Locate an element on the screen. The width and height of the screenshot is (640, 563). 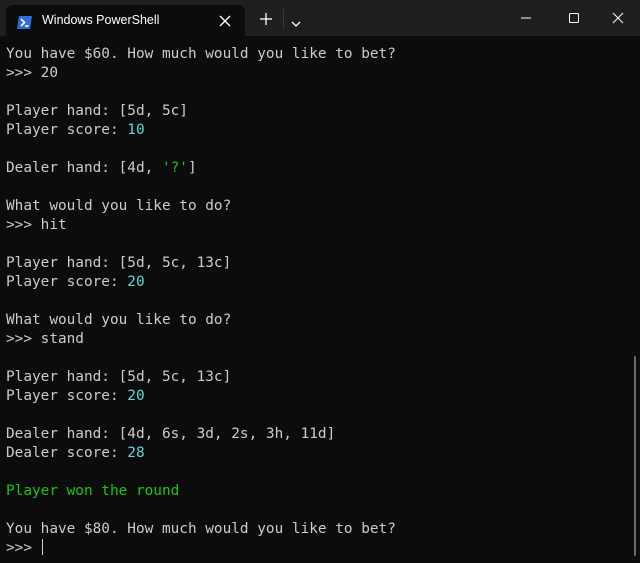
text-segment: Dealer hand: [4d, 6s, 3d, 2s, 3h, 11d] is located at coordinates (171, 434).